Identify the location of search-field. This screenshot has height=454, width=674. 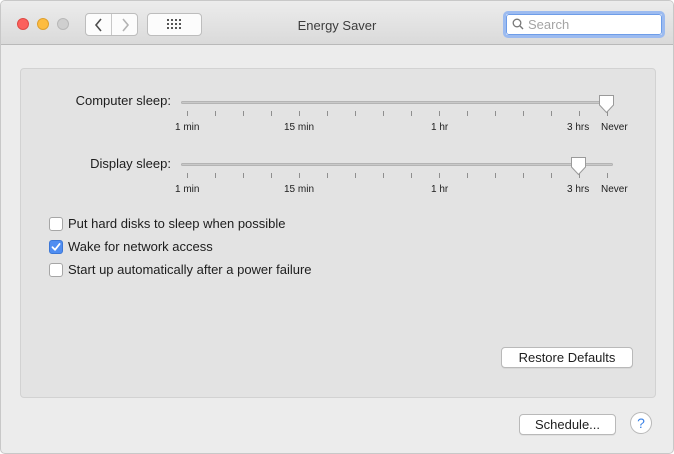
(584, 24).